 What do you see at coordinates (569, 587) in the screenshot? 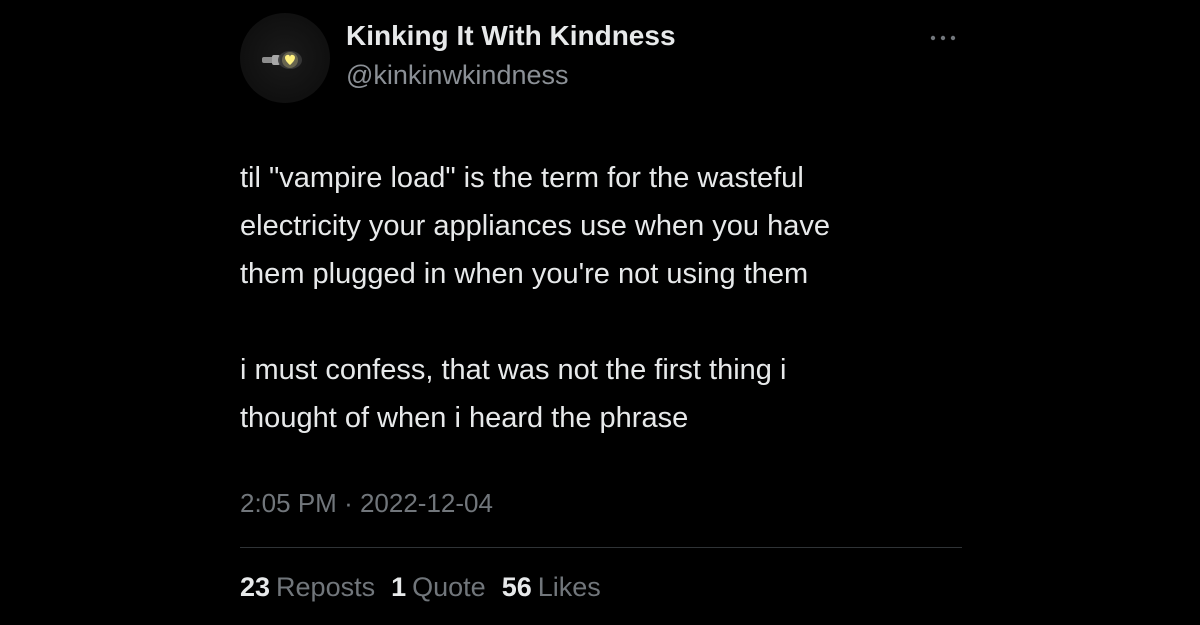
I see `likes-label: Likes` at bounding box center [569, 587].